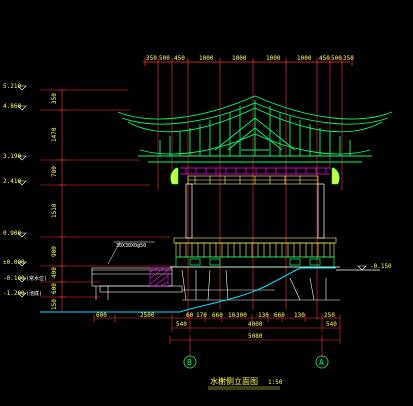 This screenshot has width=413, height=406. What do you see at coordinates (54, 98) in the screenshot?
I see `vdim-1: 350` at bounding box center [54, 98].